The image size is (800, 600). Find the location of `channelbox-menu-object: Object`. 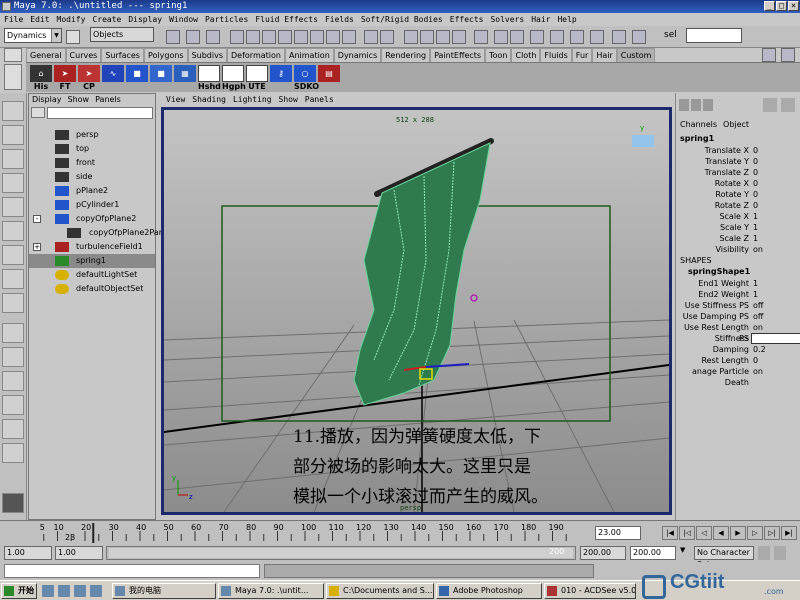

channelbox-menu-object: Object is located at coordinates (736, 124).